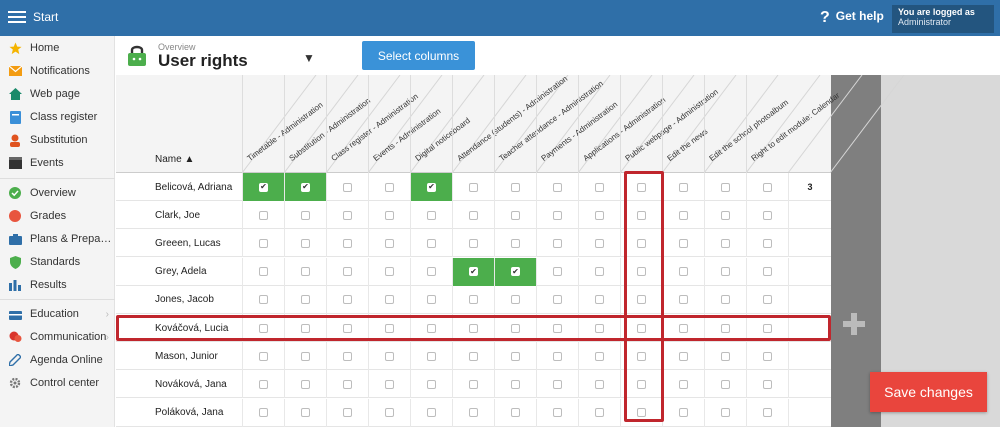 The height and width of the screenshot is (427, 1000). What do you see at coordinates (793, 124) in the screenshot?
I see `column-header: Right to edit module: Calendar` at bounding box center [793, 124].